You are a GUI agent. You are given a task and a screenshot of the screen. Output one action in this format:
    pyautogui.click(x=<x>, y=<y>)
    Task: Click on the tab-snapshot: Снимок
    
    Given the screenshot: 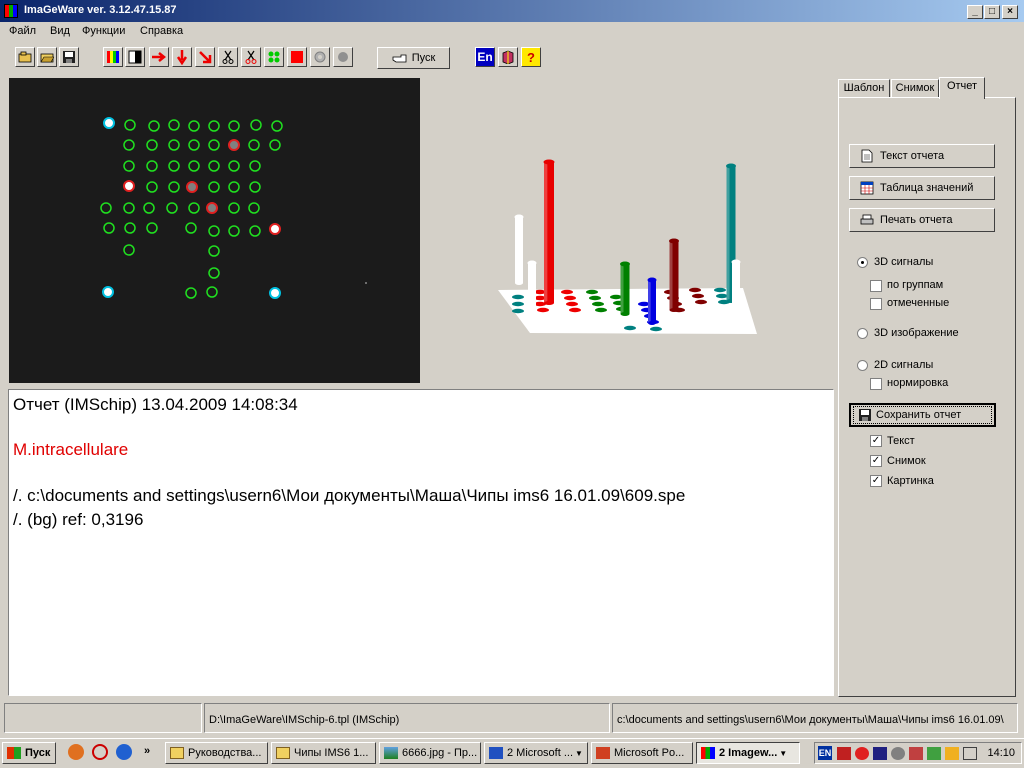 What is the action you would take?
    pyautogui.click(x=915, y=88)
    